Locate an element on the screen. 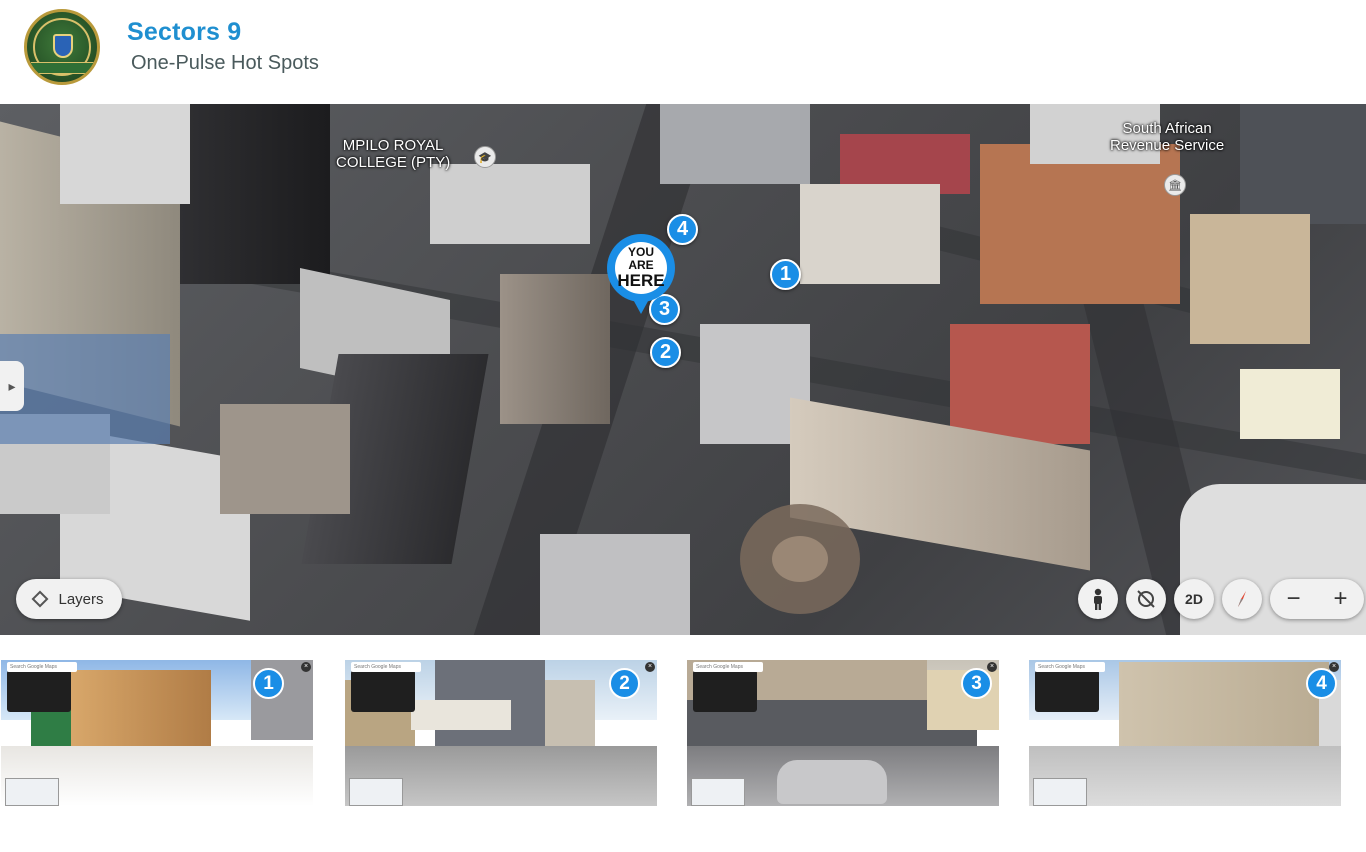 The height and width of the screenshot is (852, 1366). thumbnail-number-badge: 4 is located at coordinates (1321, 683).